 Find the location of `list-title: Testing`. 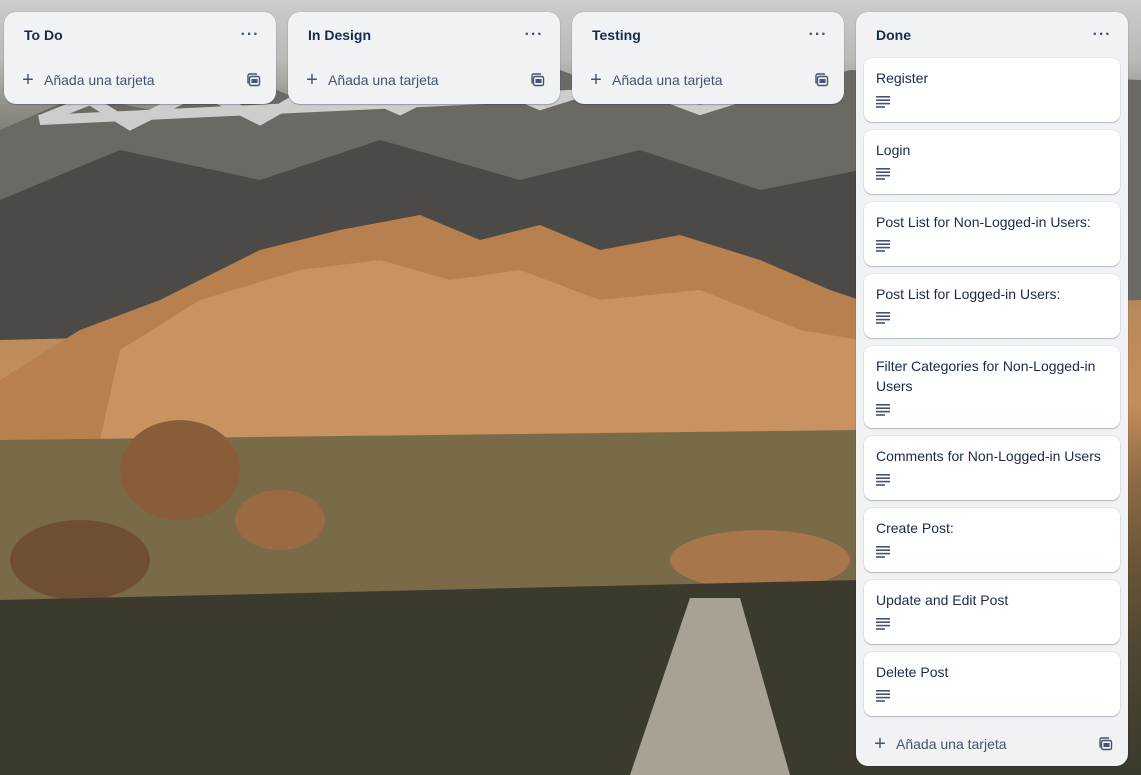

list-title: Testing is located at coordinates (616, 35).